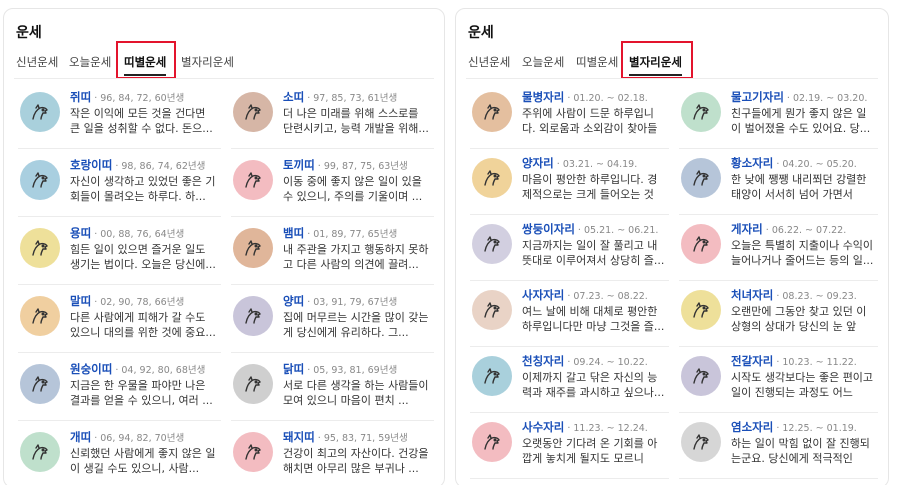 Image resolution: width=897 pixels, height=485 pixels. Describe the element at coordinates (355, 370) in the screenshot. I see `item-meta: 05, 93, 81, 69년생` at that location.